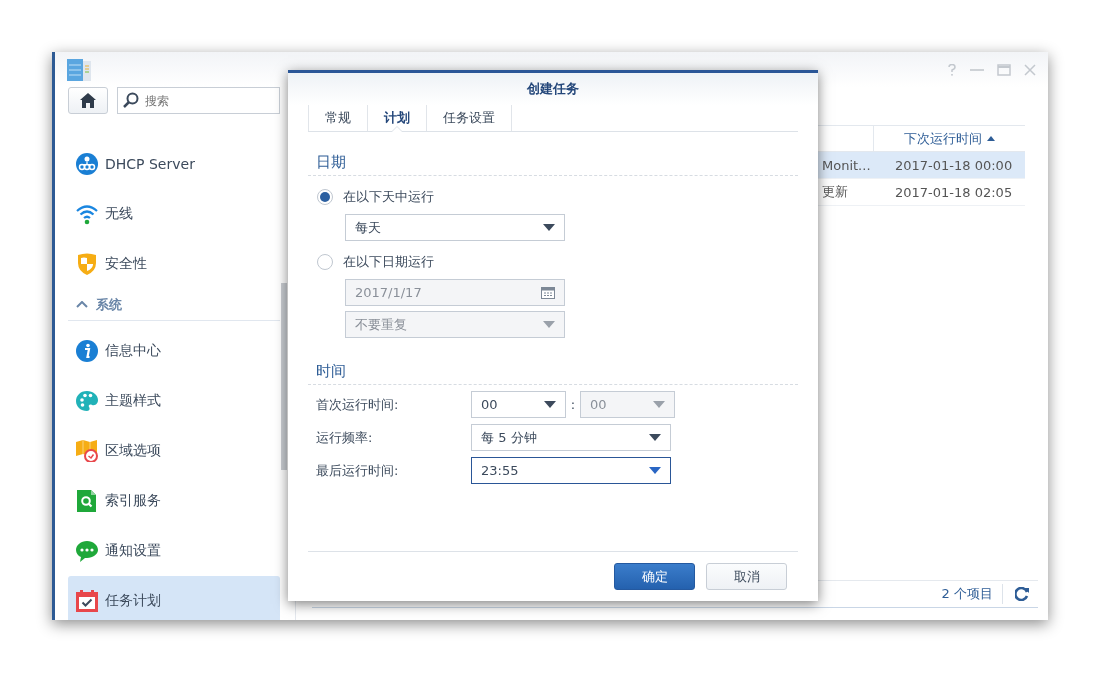 The height and width of the screenshot is (673, 1101). What do you see at coordinates (82, 304) in the screenshot?
I see `chevron-up-icon` at bounding box center [82, 304].